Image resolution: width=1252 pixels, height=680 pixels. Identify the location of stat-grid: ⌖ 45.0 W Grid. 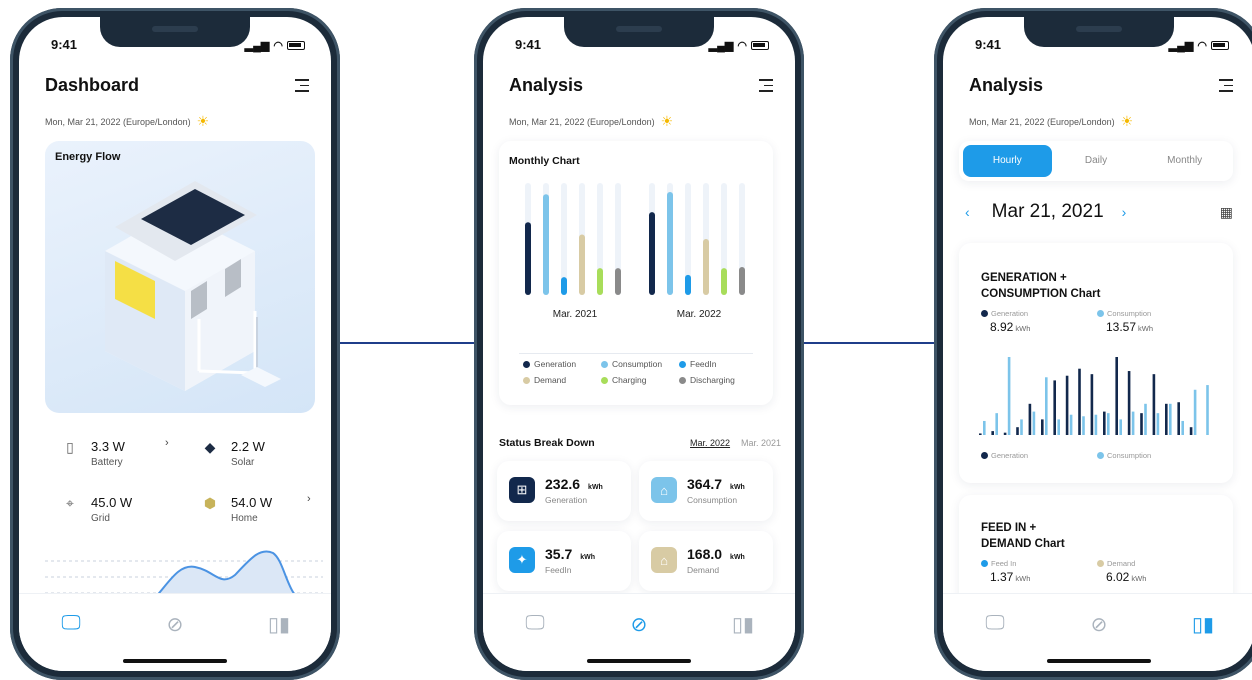
(95, 509).